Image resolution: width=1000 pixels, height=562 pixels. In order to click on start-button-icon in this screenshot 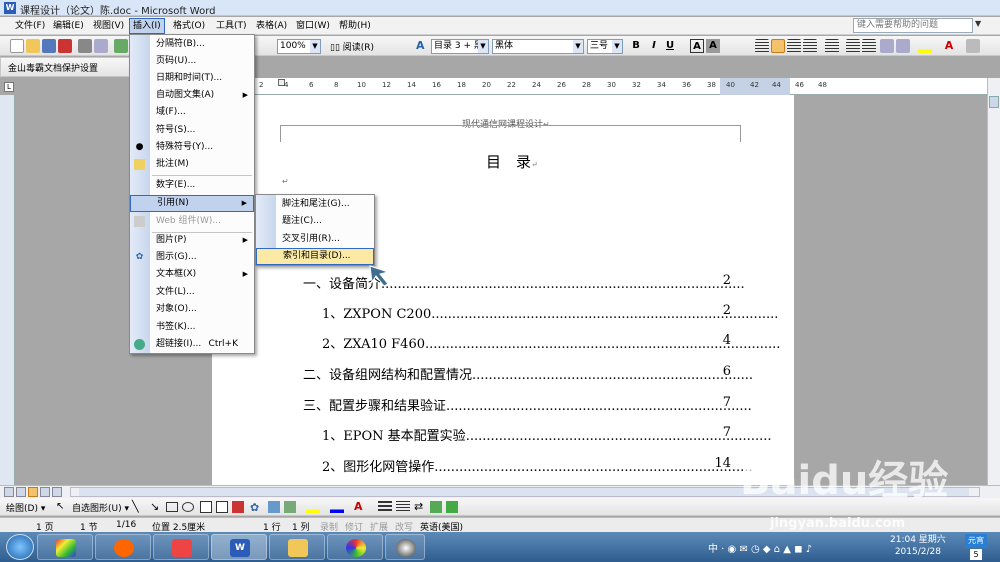, I will do `click(20, 547)`.